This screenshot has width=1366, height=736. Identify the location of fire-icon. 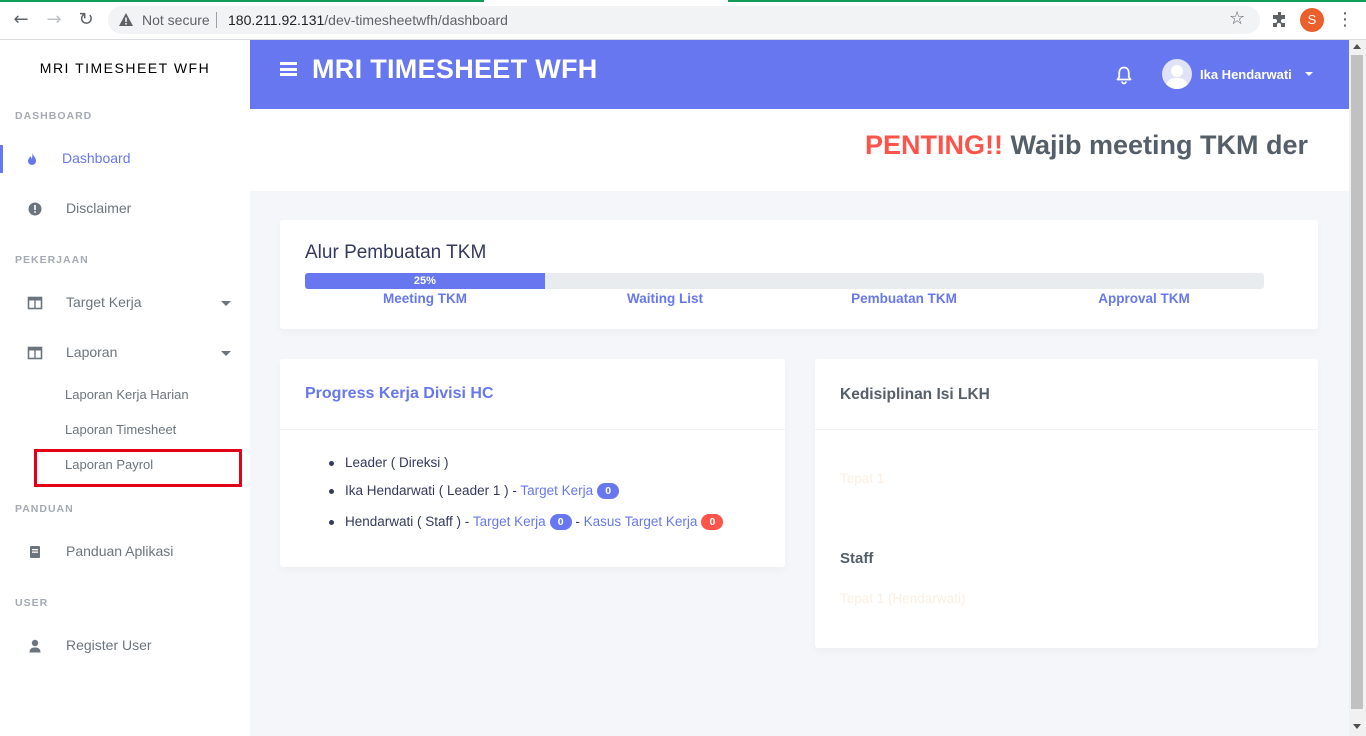
(32, 159).